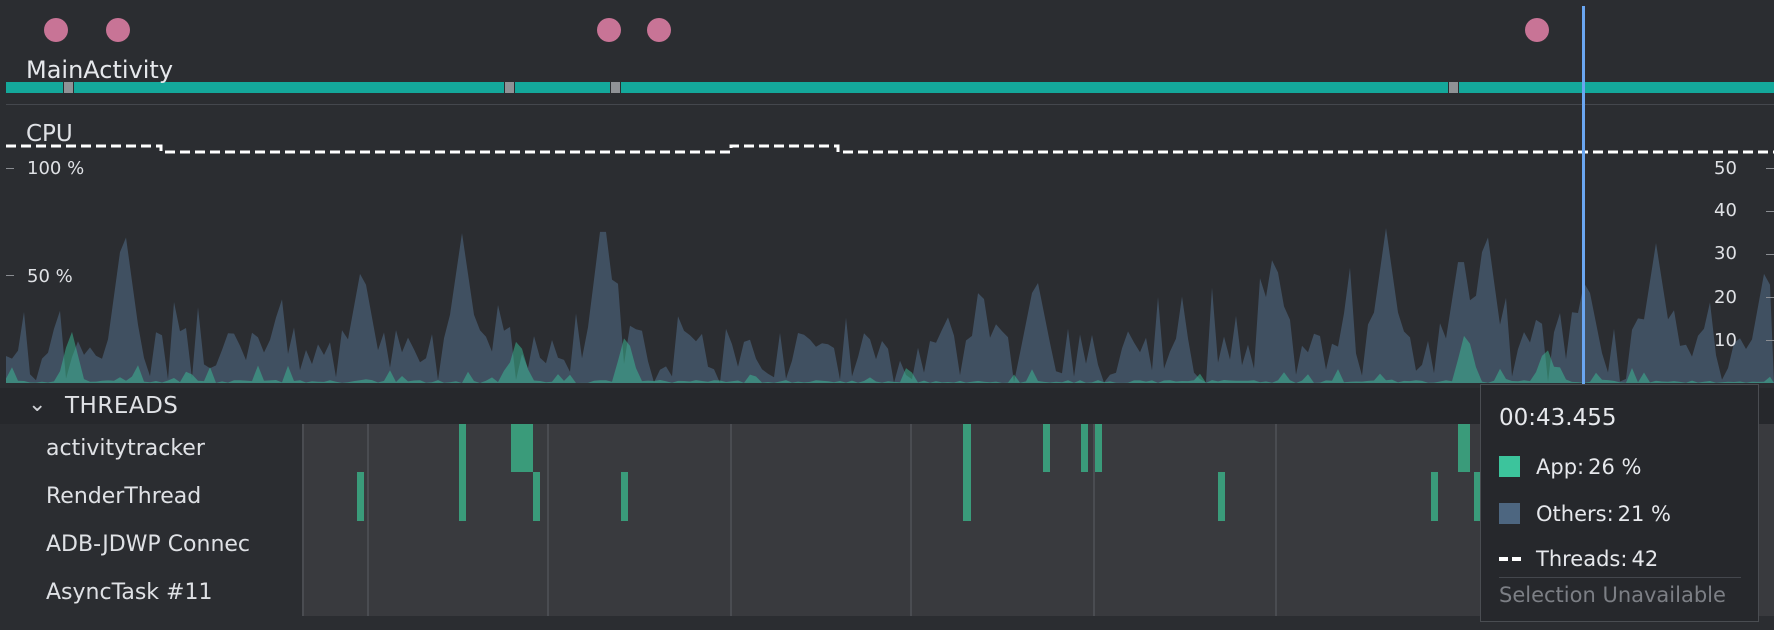  What do you see at coordinates (37, 404) in the screenshot?
I see `chevron-down-icon: ⌄` at bounding box center [37, 404].